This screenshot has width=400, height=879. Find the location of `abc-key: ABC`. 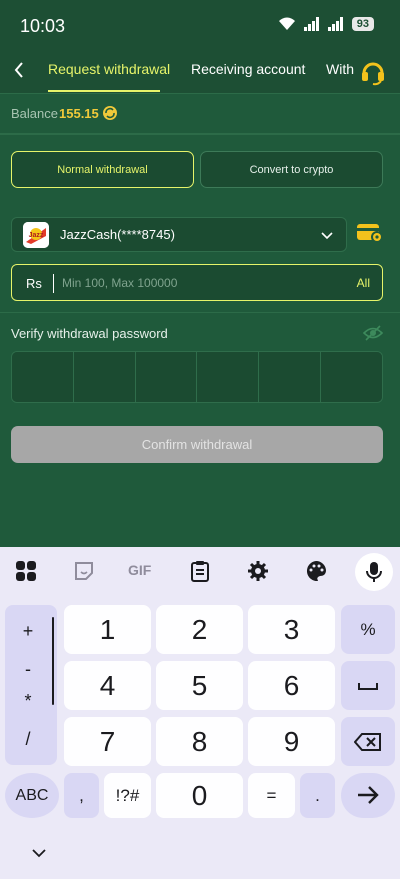

abc-key: ABC is located at coordinates (32, 795).